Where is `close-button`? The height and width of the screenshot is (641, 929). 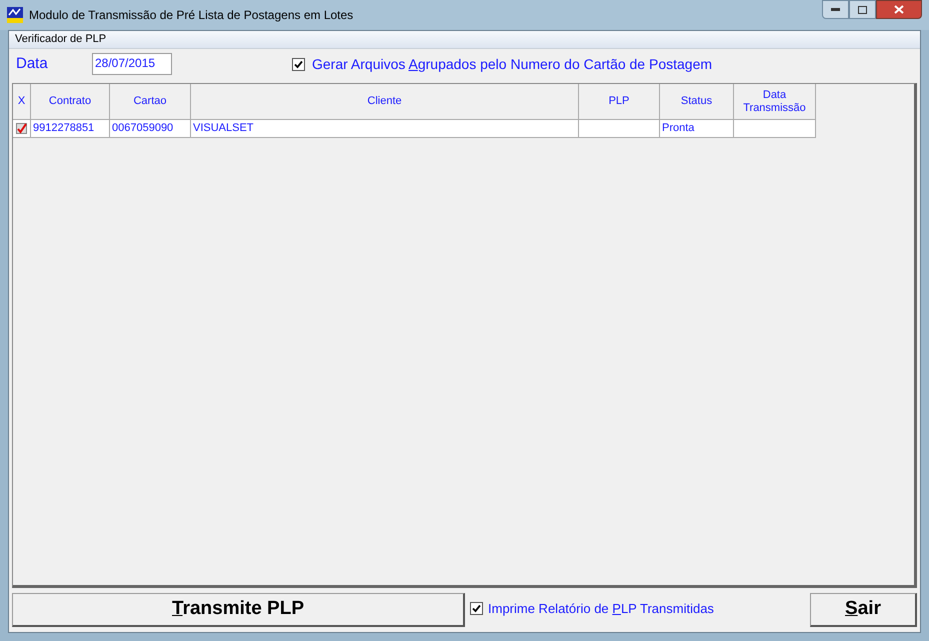
close-button is located at coordinates (899, 9).